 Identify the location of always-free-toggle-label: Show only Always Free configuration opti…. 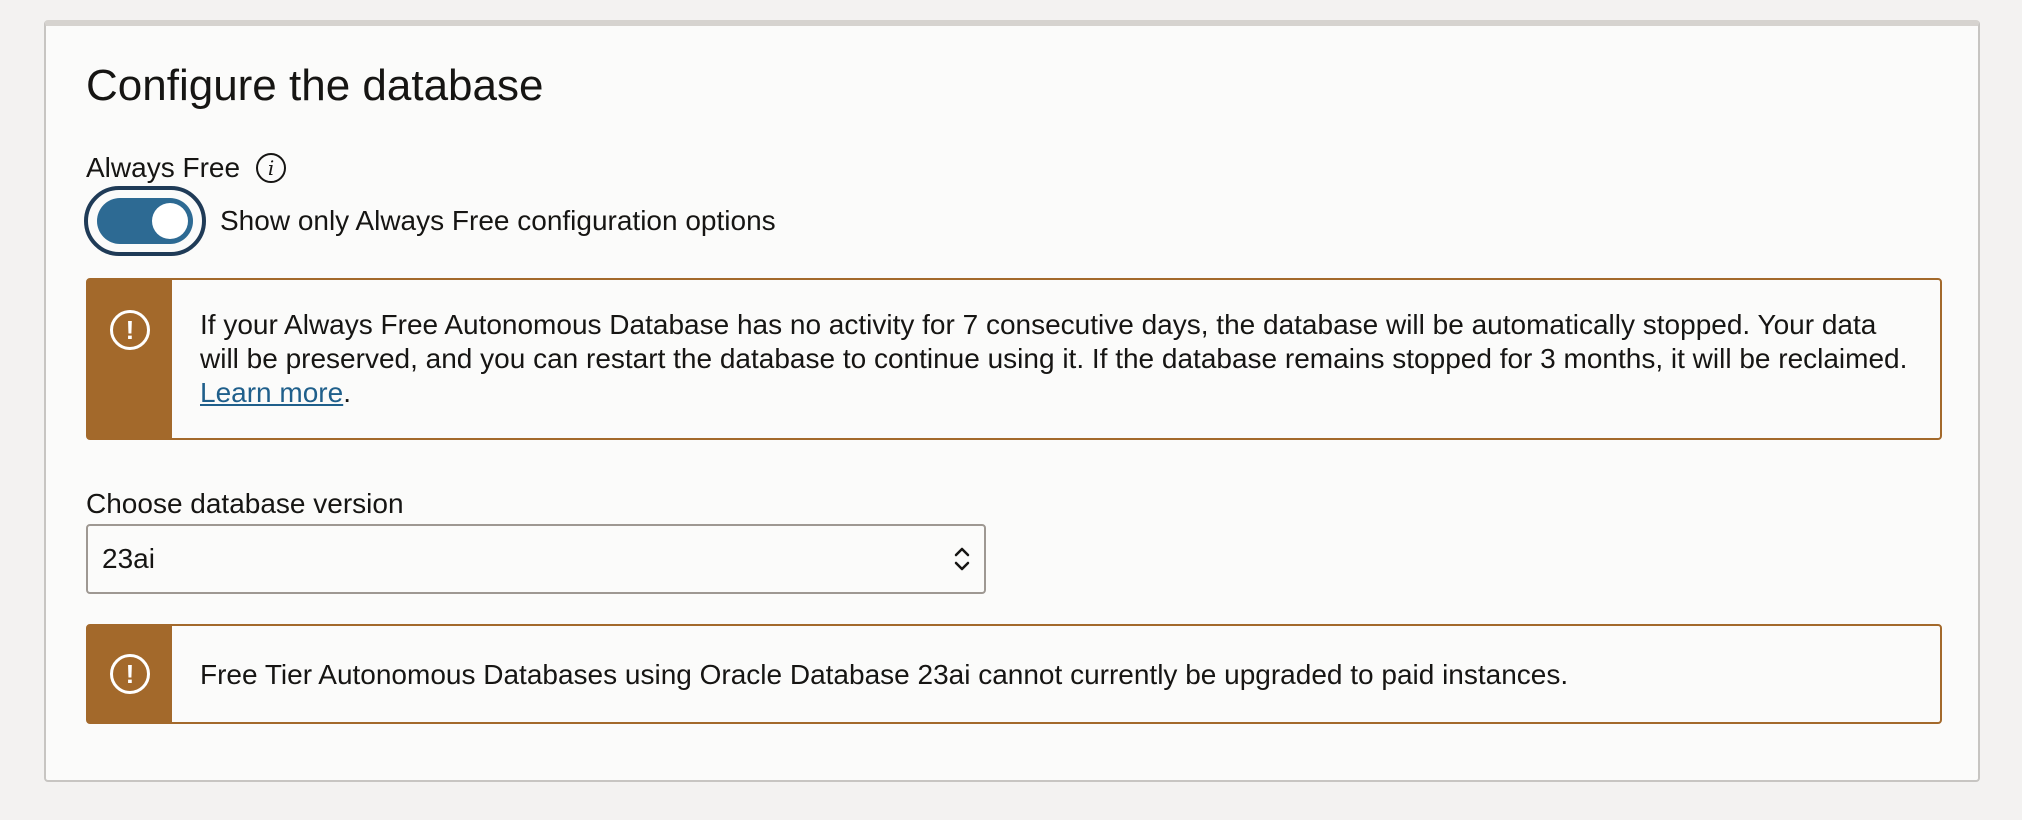
(498, 220).